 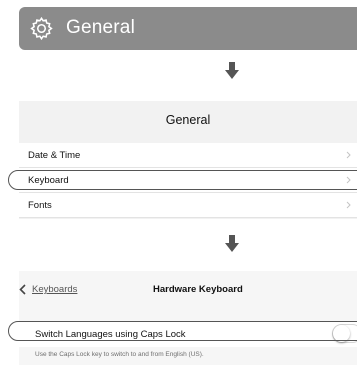 I want to click on back-button: Keyboards, so click(x=54, y=289).